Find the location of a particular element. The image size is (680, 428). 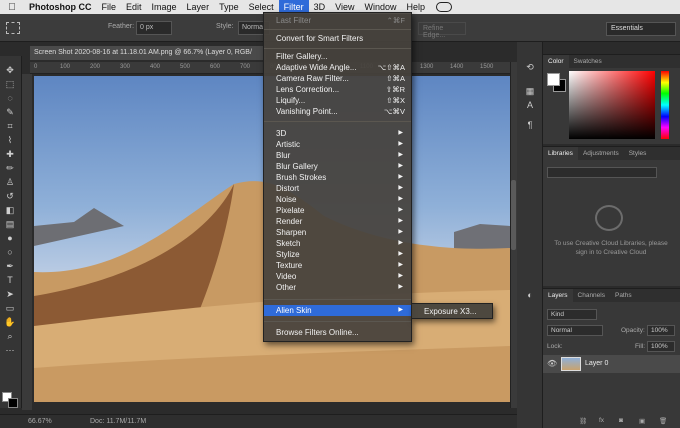

hue-slider is located at coordinates (665, 105).